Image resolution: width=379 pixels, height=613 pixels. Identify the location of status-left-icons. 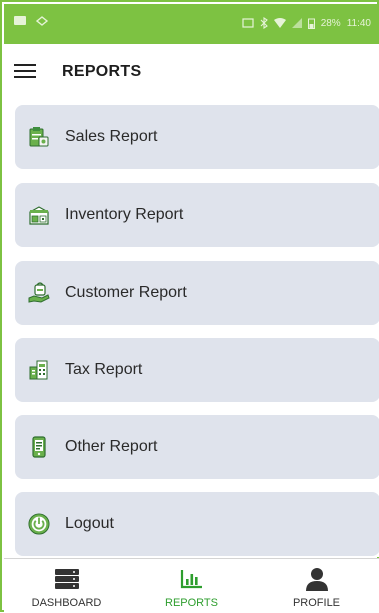
(32, 21).